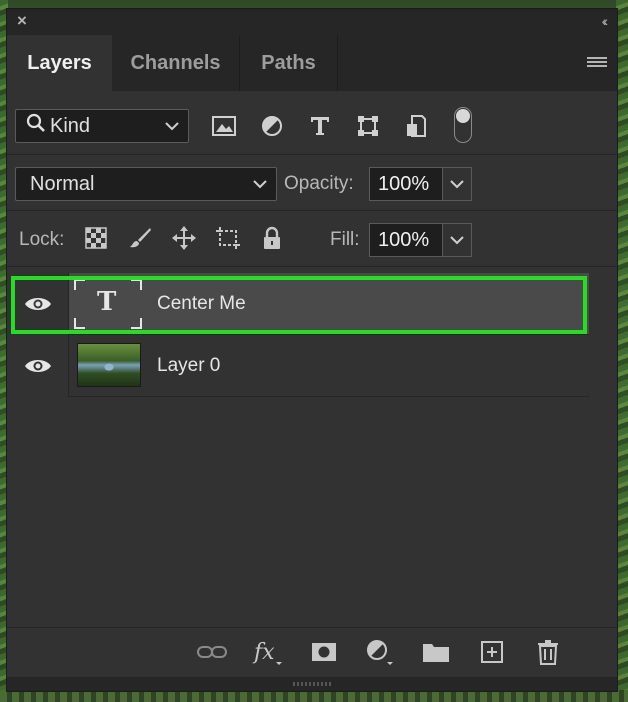 The width and height of the screenshot is (628, 702). I want to click on fill-dropdown-button, so click(457, 240).